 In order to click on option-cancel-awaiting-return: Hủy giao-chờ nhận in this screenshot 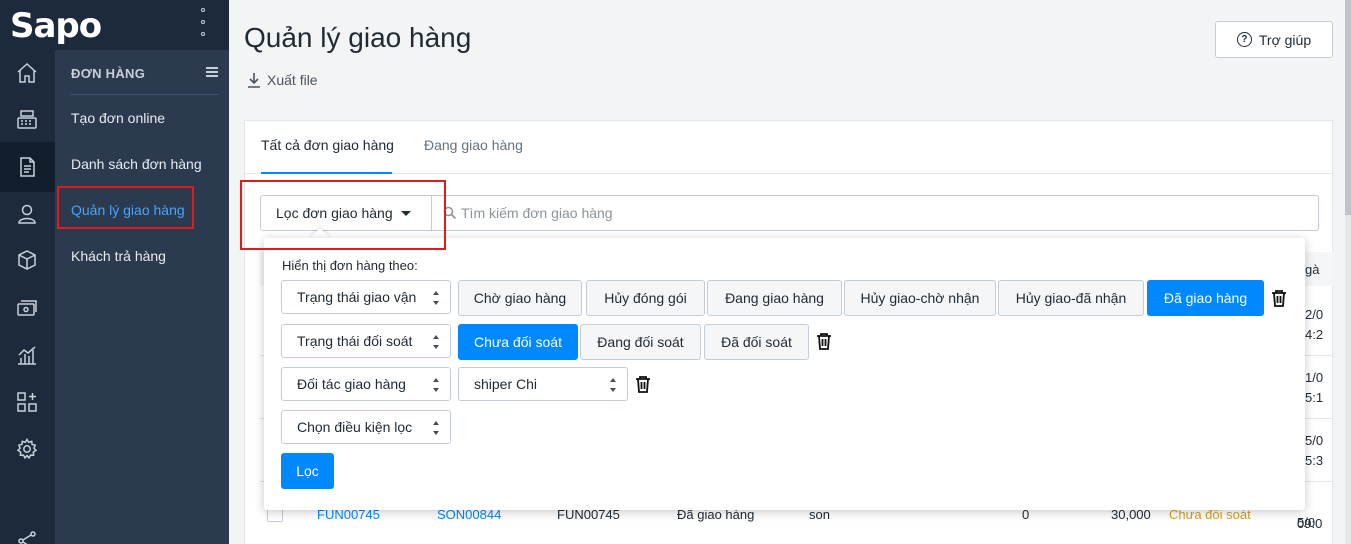, I will do `click(920, 298)`.